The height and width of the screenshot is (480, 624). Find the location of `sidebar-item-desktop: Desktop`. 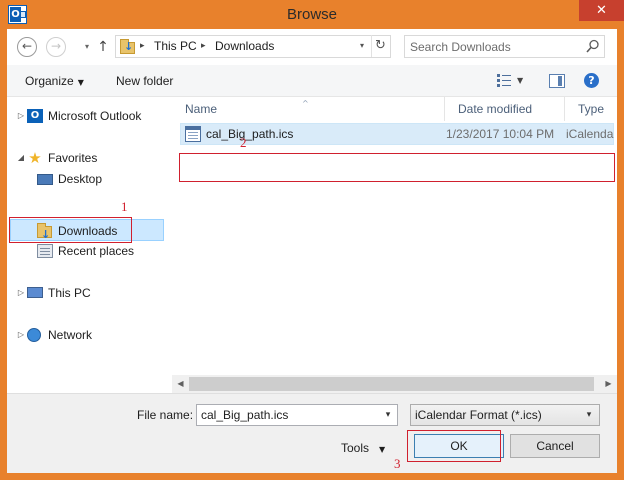

sidebar-item-desktop: Desktop is located at coordinates (87, 179).